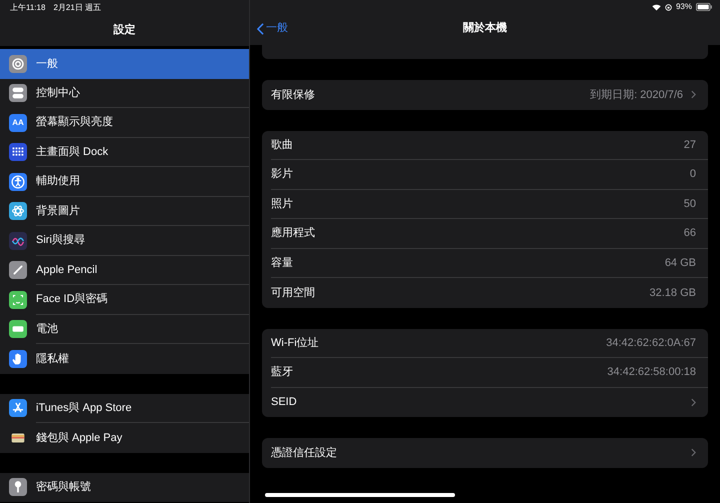  What do you see at coordinates (651, 343) in the screenshot?
I see `row-value: 34:42:62:62:0A:67` at bounding box center [651, 343].